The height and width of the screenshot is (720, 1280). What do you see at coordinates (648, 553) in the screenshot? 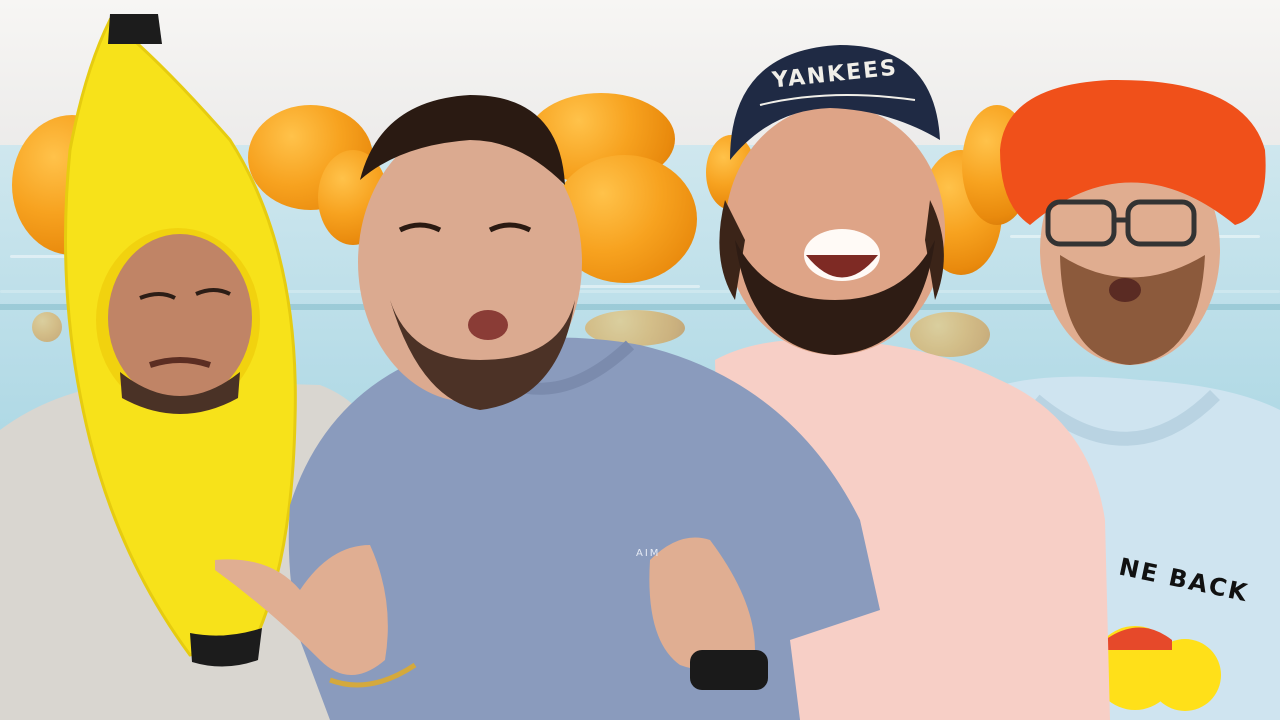
I see `shirt-logo-text: AIM` at bounding box center [648, 553].